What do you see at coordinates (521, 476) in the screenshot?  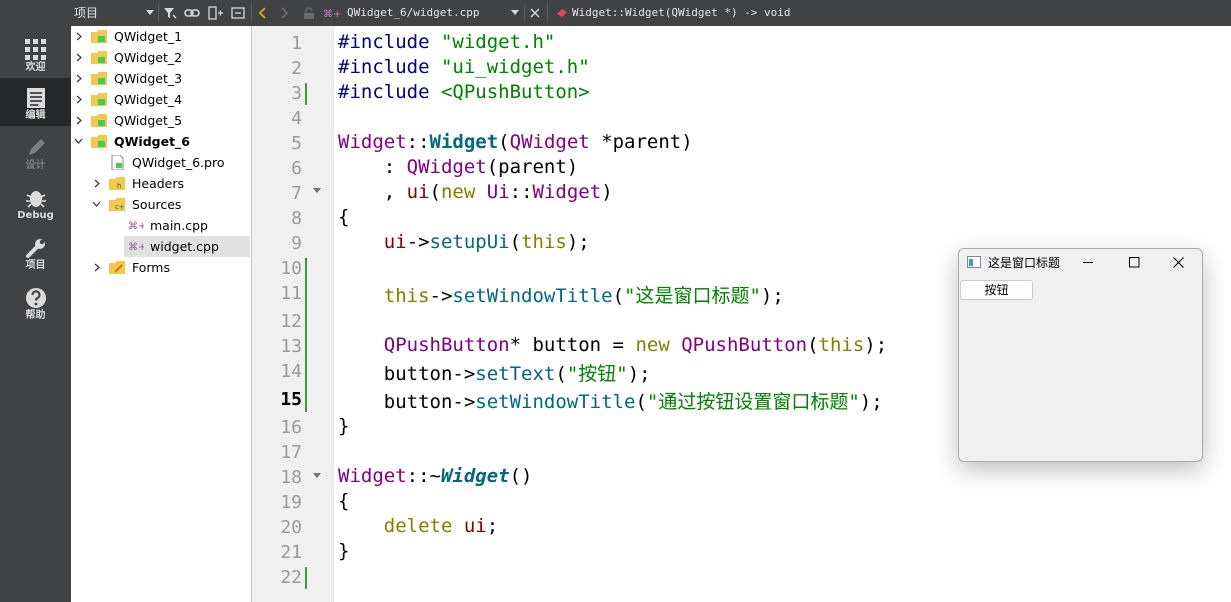 I see `code-token: ()` at bounding box center [521, 476].